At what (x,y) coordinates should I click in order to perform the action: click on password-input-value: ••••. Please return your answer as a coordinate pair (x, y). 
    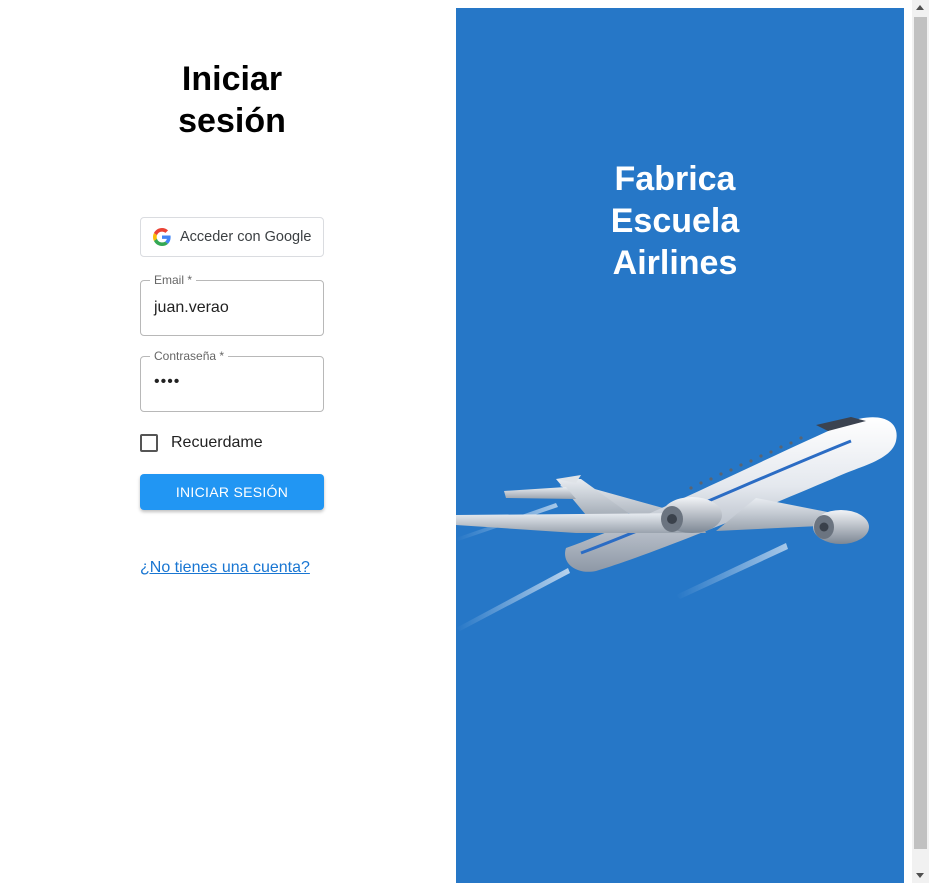
    Looking at the image, I should click on (167, 382).